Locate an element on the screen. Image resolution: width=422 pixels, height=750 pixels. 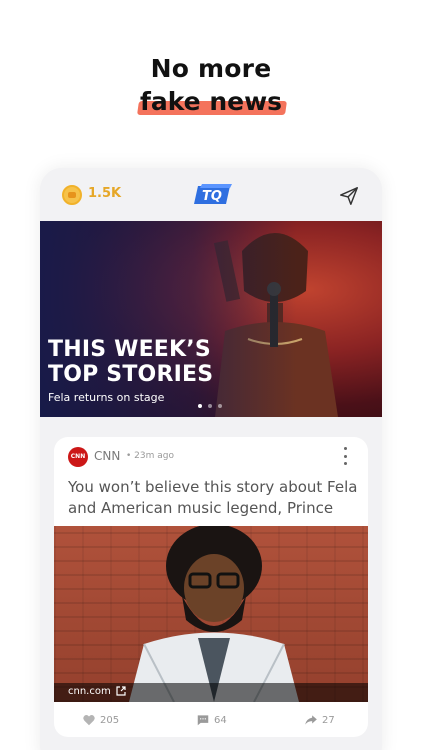
more-icon is located at coordinates (345, 456).